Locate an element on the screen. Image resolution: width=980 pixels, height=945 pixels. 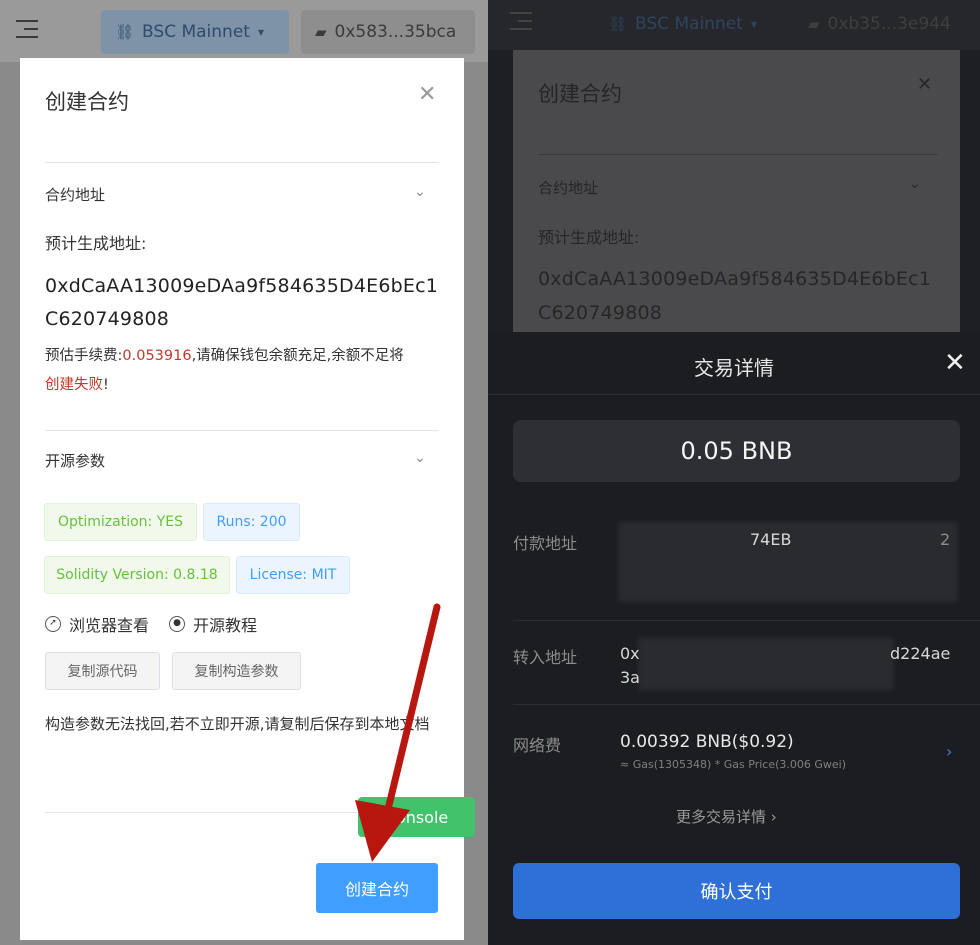
account-selector: ▰ 0xb35...3e944 is located at coordinates (889, 24).